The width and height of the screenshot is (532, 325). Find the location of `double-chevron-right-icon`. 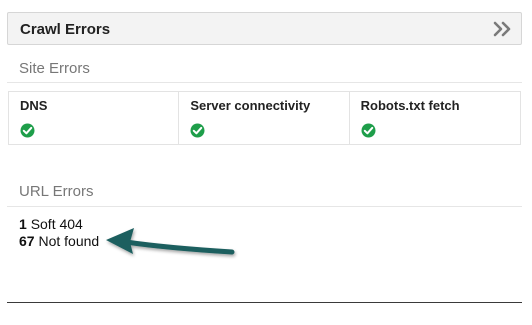

double-chevron-right-icon is located at coordinates (503, 29).